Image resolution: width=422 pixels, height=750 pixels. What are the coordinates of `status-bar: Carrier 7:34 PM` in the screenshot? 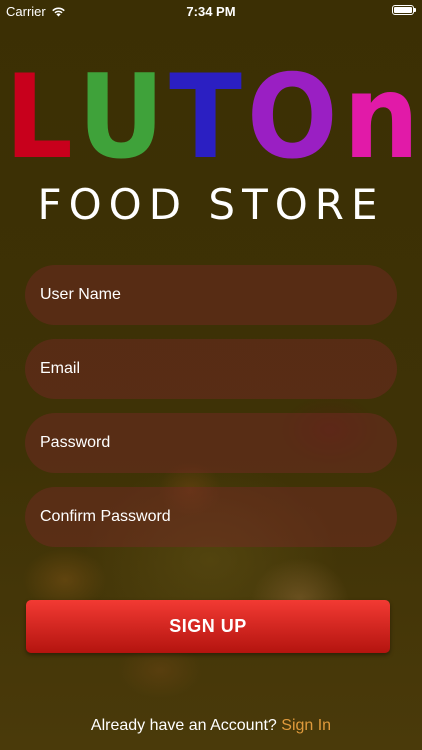 It's located at (211, 11).